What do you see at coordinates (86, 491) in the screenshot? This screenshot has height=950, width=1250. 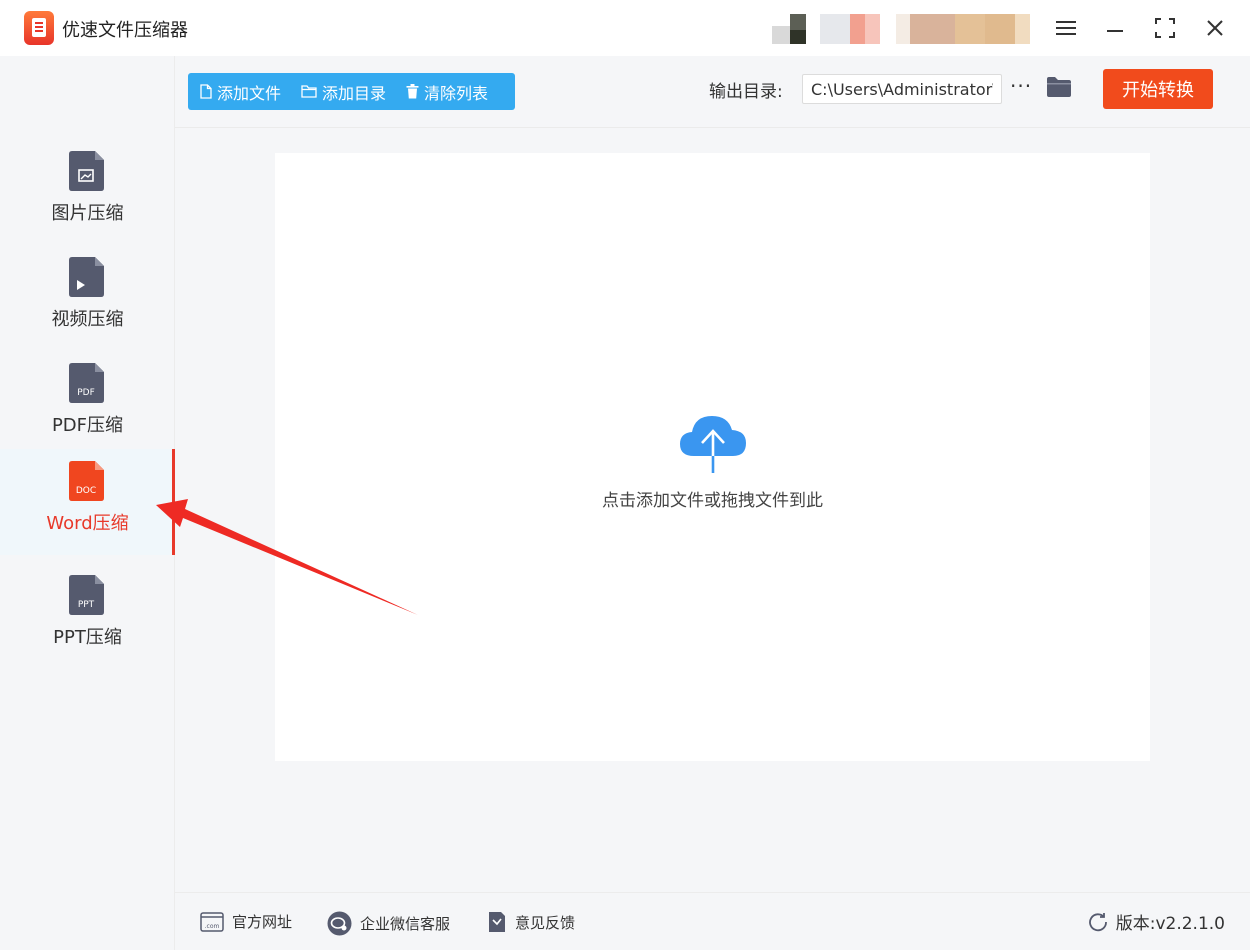 I see `svg-text: DOC` at bounding box center [86, 491].